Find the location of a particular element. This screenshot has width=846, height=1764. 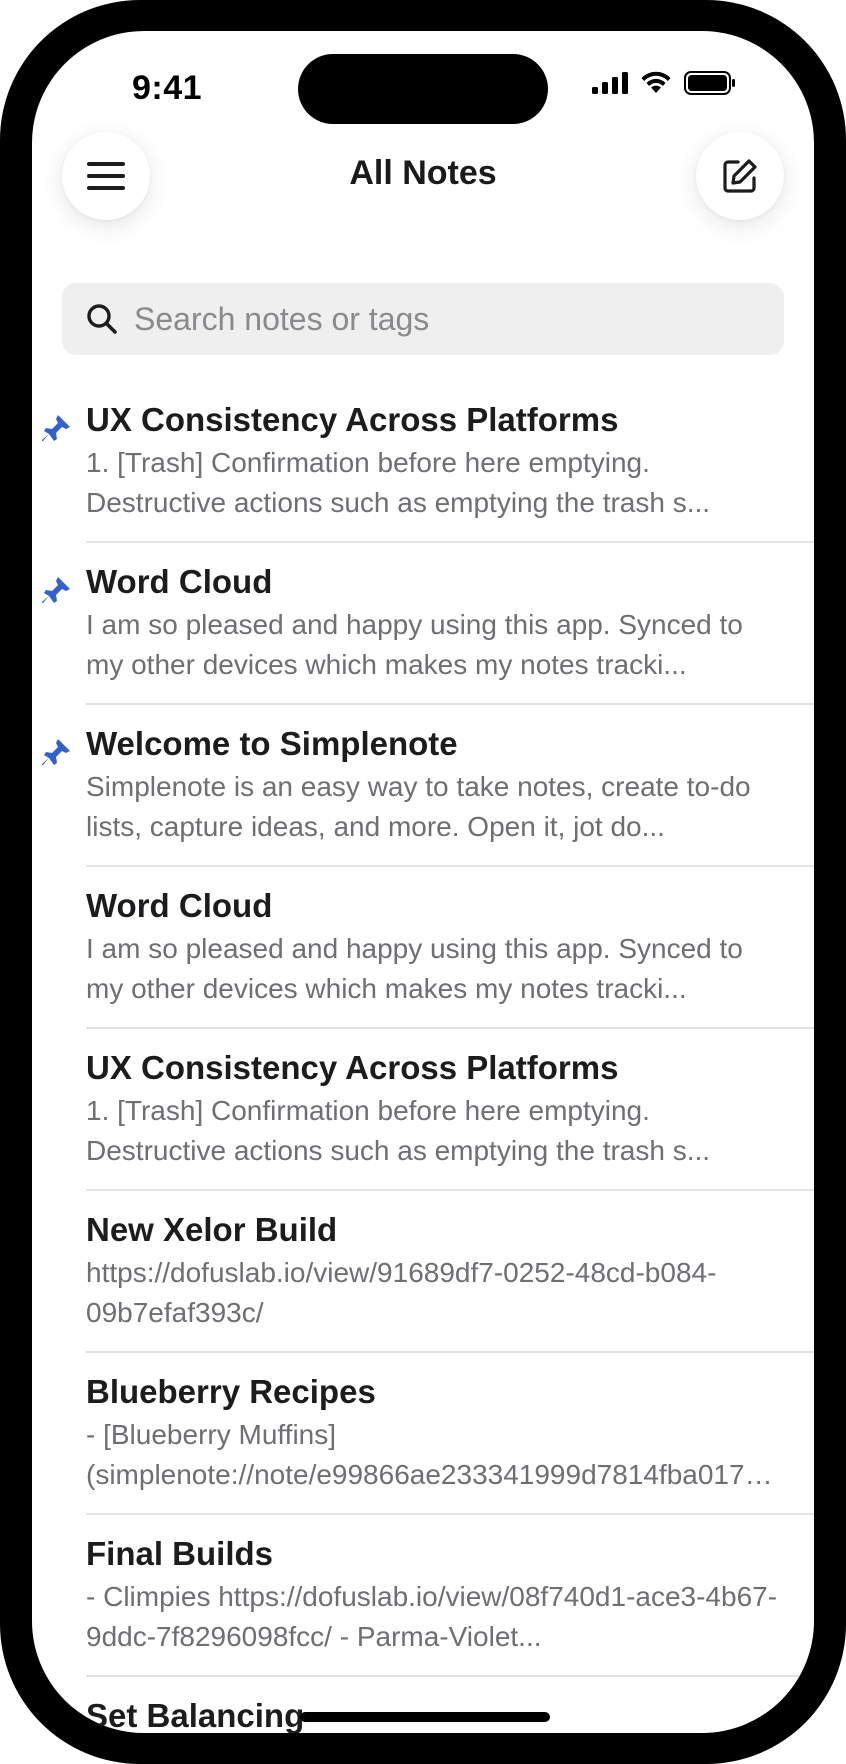

search-bar is located at coordinates (423, 319).